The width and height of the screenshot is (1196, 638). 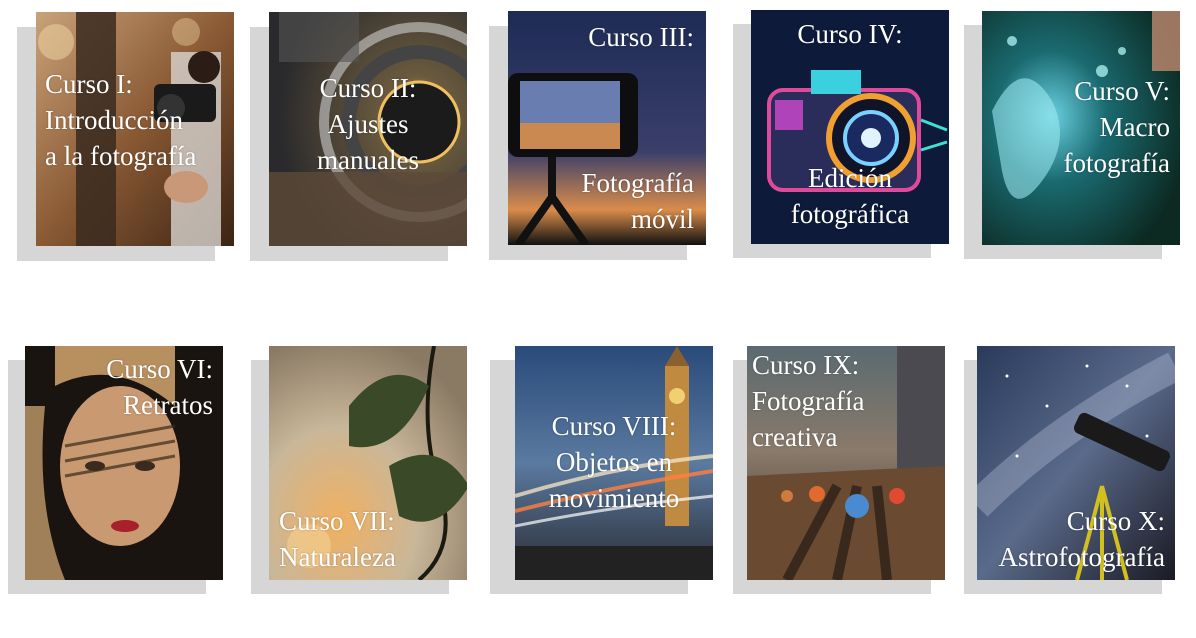 What do you see at coordinates (641, 37) in the screenshot?
I see `course-title-3a: Curso III:` at bounding box center [641, 37].